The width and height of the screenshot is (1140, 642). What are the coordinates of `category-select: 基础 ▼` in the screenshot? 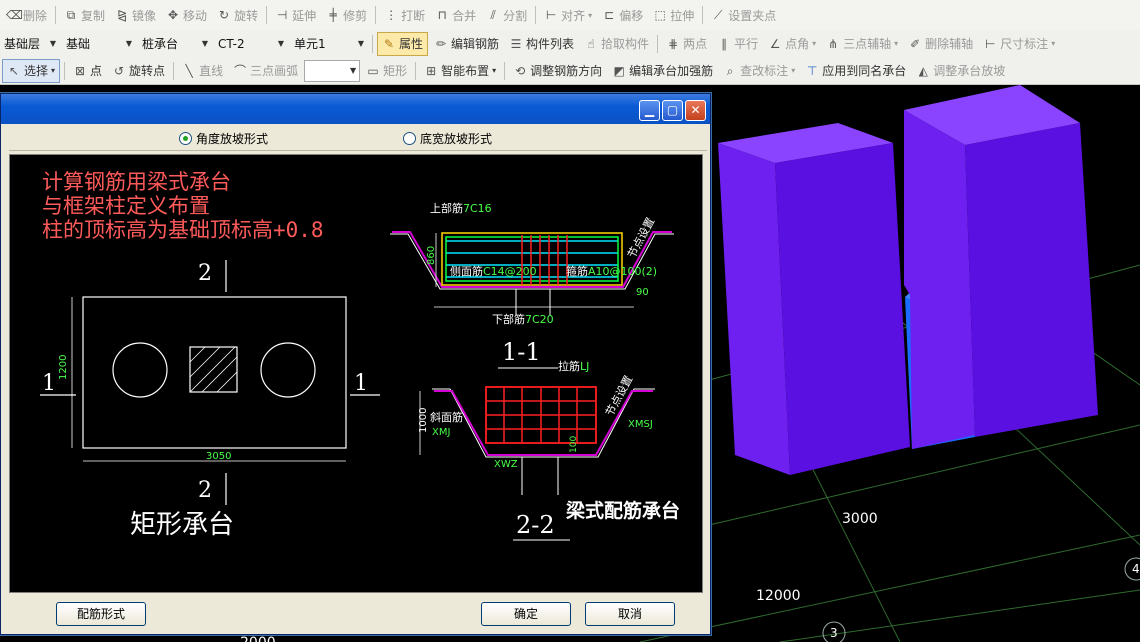 It's located at (99, 44).